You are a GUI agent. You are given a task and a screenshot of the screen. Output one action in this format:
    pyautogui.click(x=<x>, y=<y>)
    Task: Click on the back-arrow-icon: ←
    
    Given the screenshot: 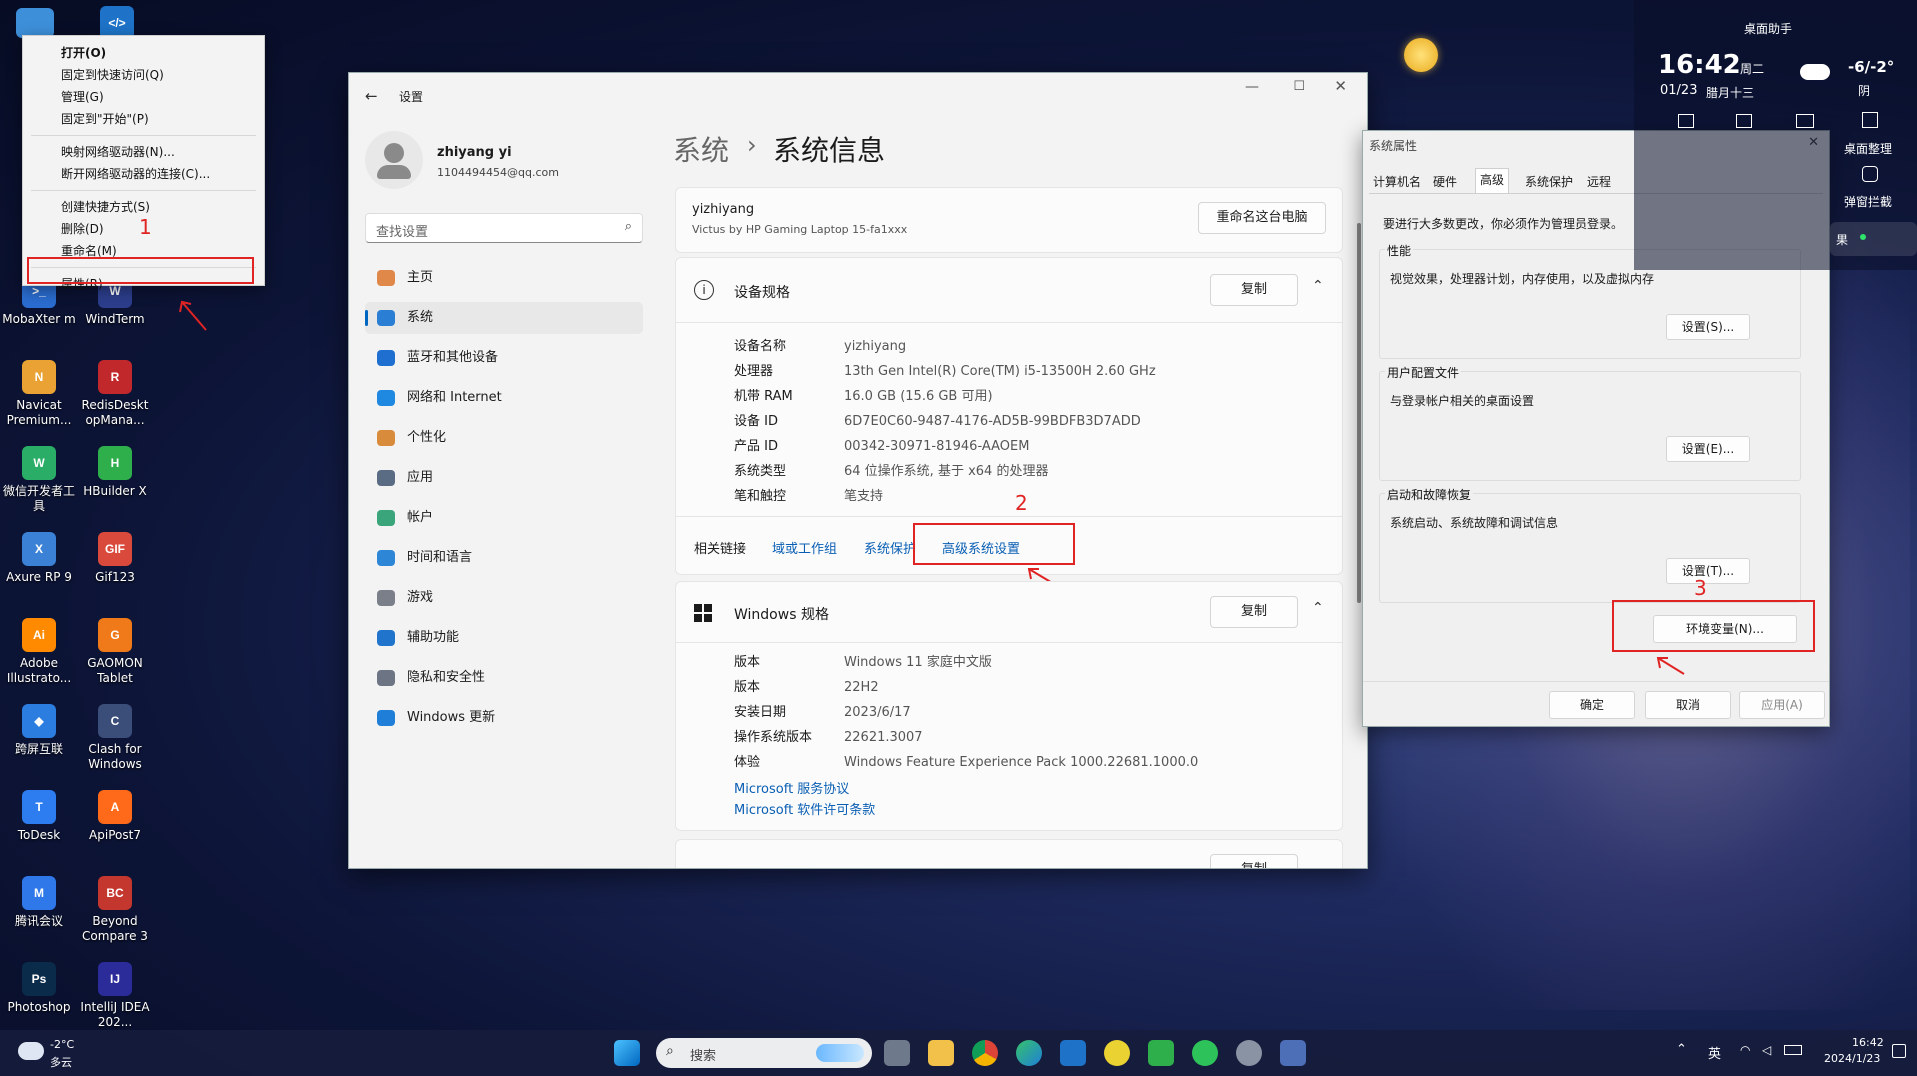 What is the action you would take?
    pyautogui.click(x=371, y=96)
    